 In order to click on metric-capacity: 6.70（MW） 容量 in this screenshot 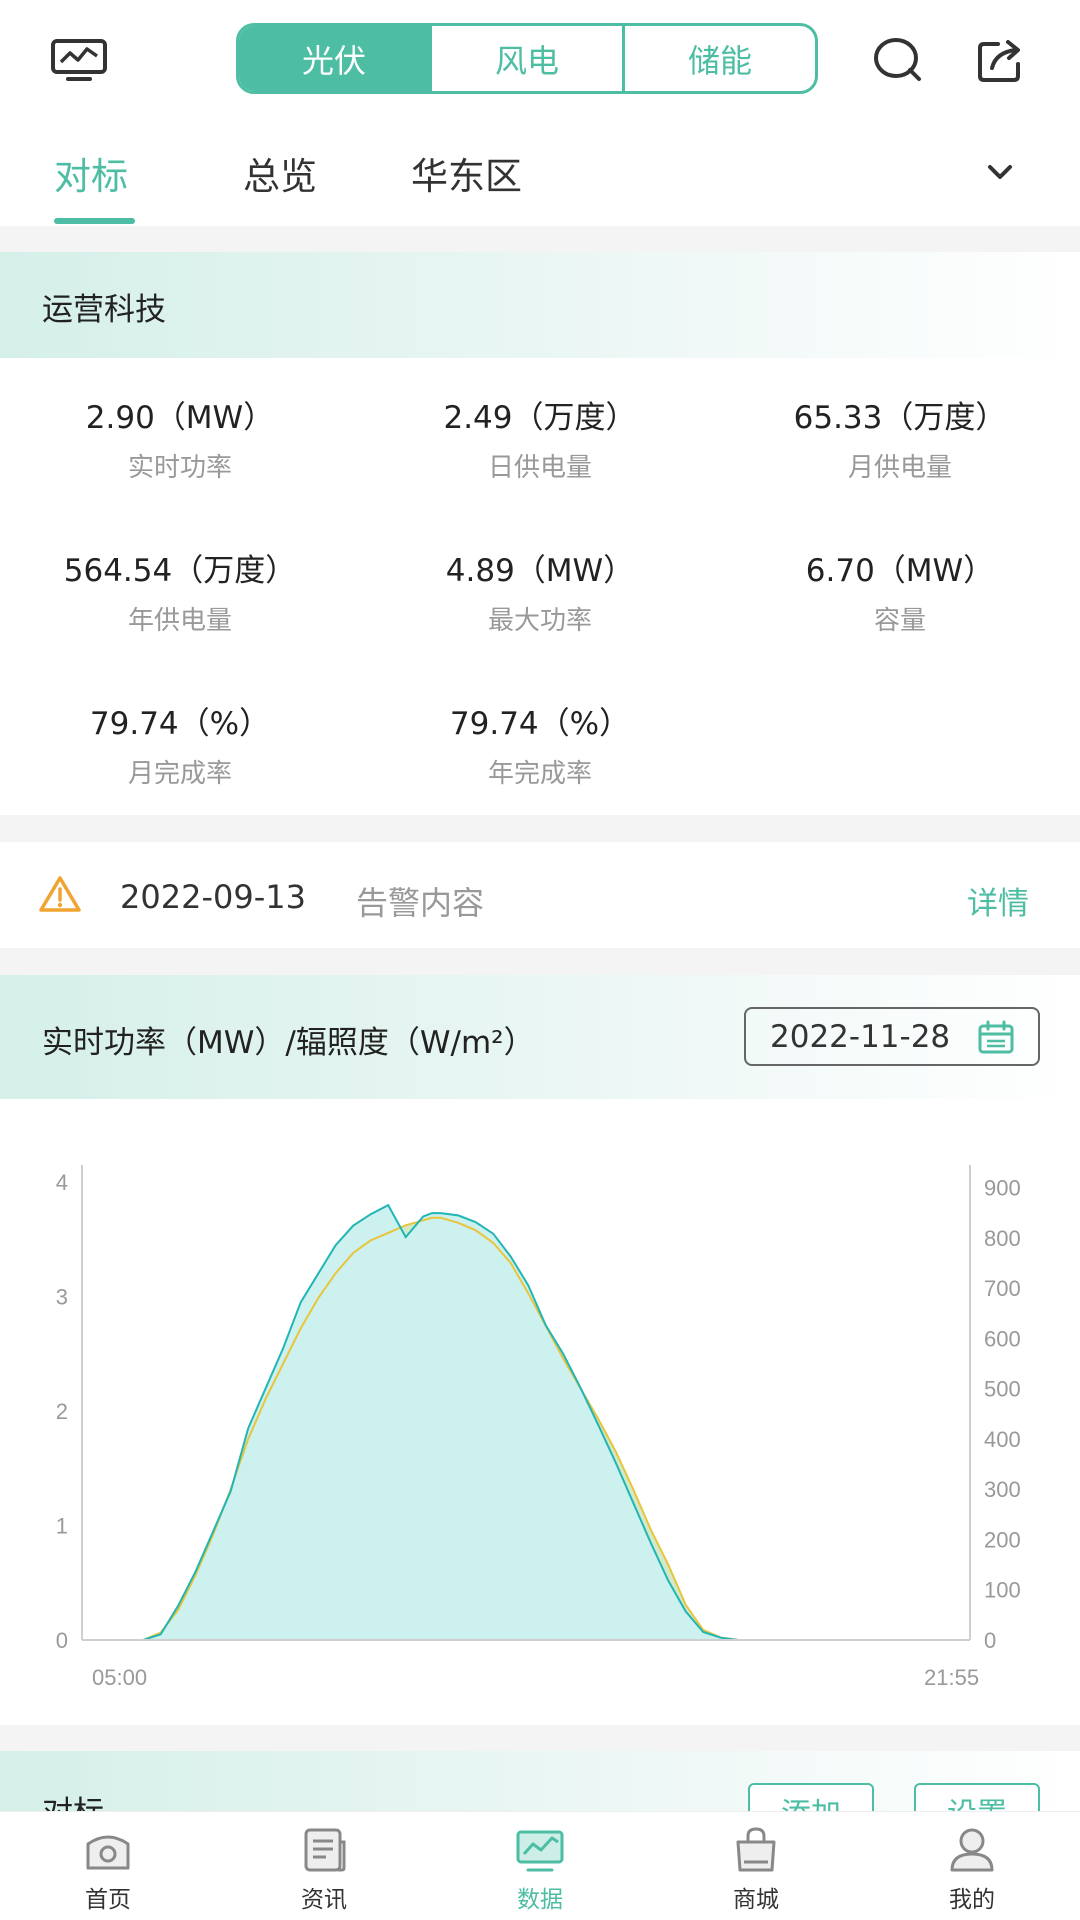, I will do `click(900, 591)`.